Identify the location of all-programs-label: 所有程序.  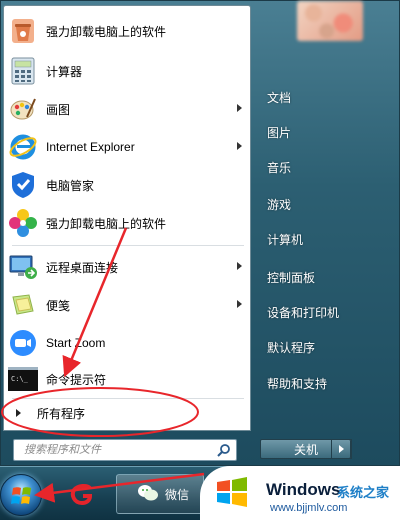
(61, 413).